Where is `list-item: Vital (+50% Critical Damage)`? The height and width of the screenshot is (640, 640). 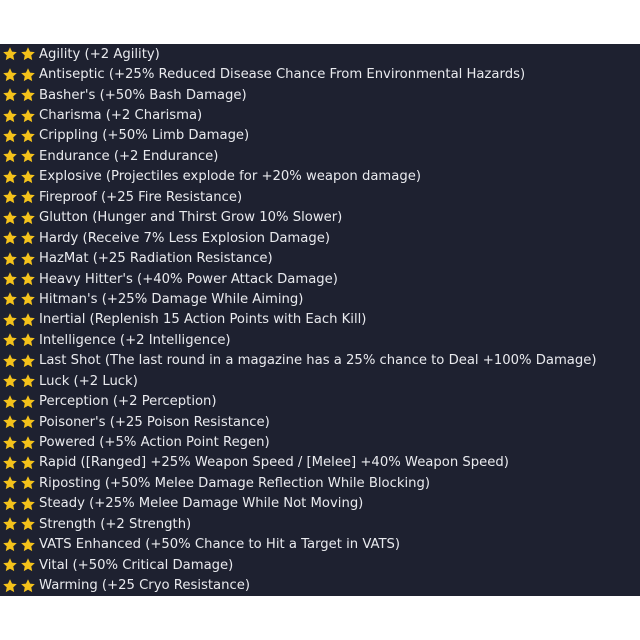
list-item: Vital (+50% Critical Damage) is located at coordinates (320, 565).